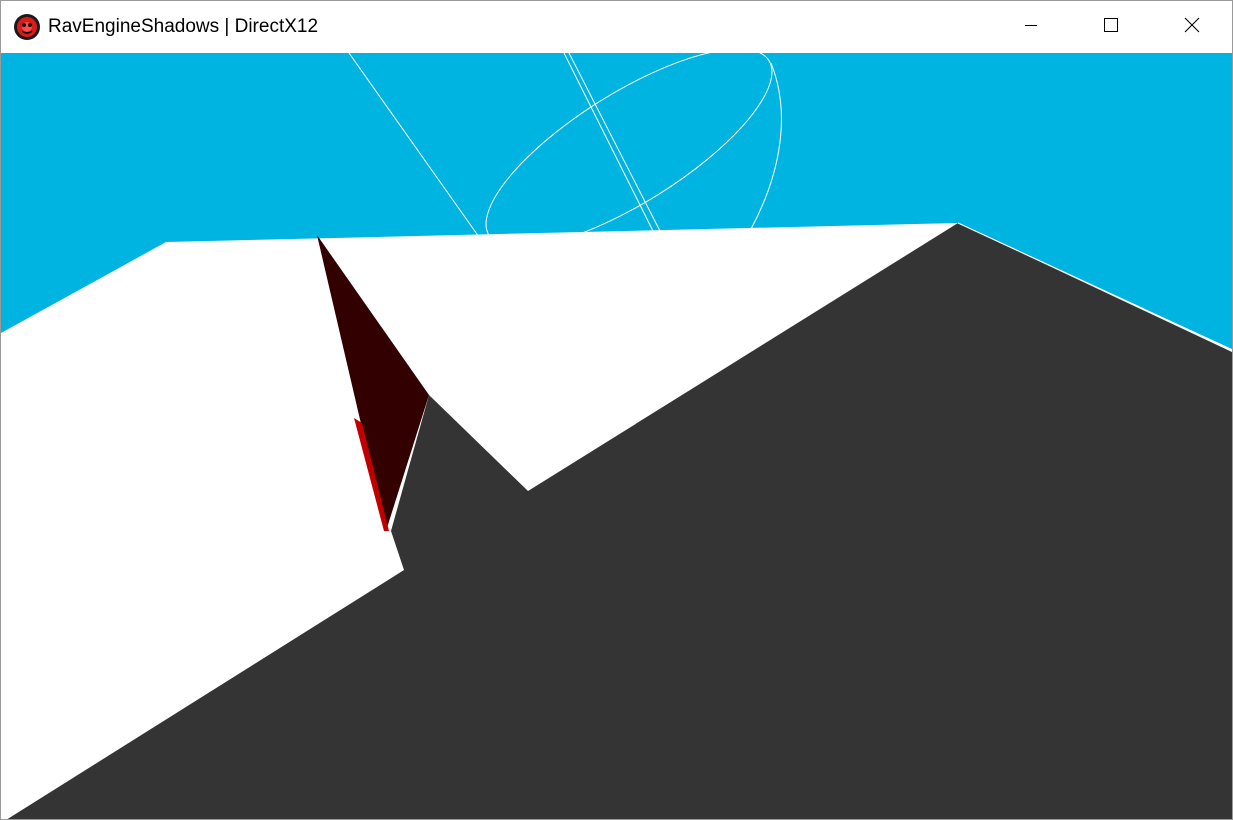  I want to click on minimize-button, so click(1031, 27).